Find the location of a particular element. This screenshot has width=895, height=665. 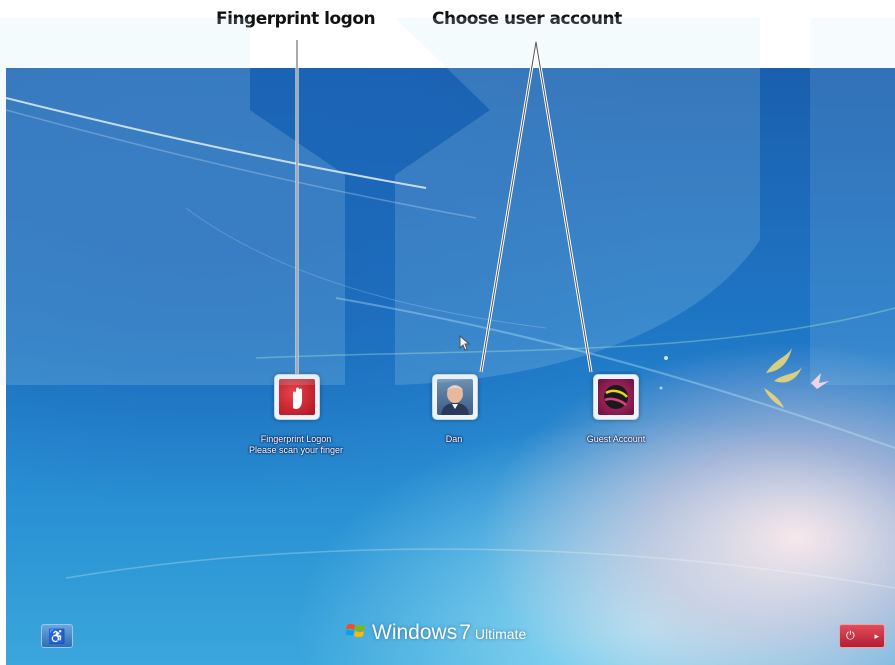

fingerprint-logon-name: Fingerprint Logon is located at coordinates (296, 439).